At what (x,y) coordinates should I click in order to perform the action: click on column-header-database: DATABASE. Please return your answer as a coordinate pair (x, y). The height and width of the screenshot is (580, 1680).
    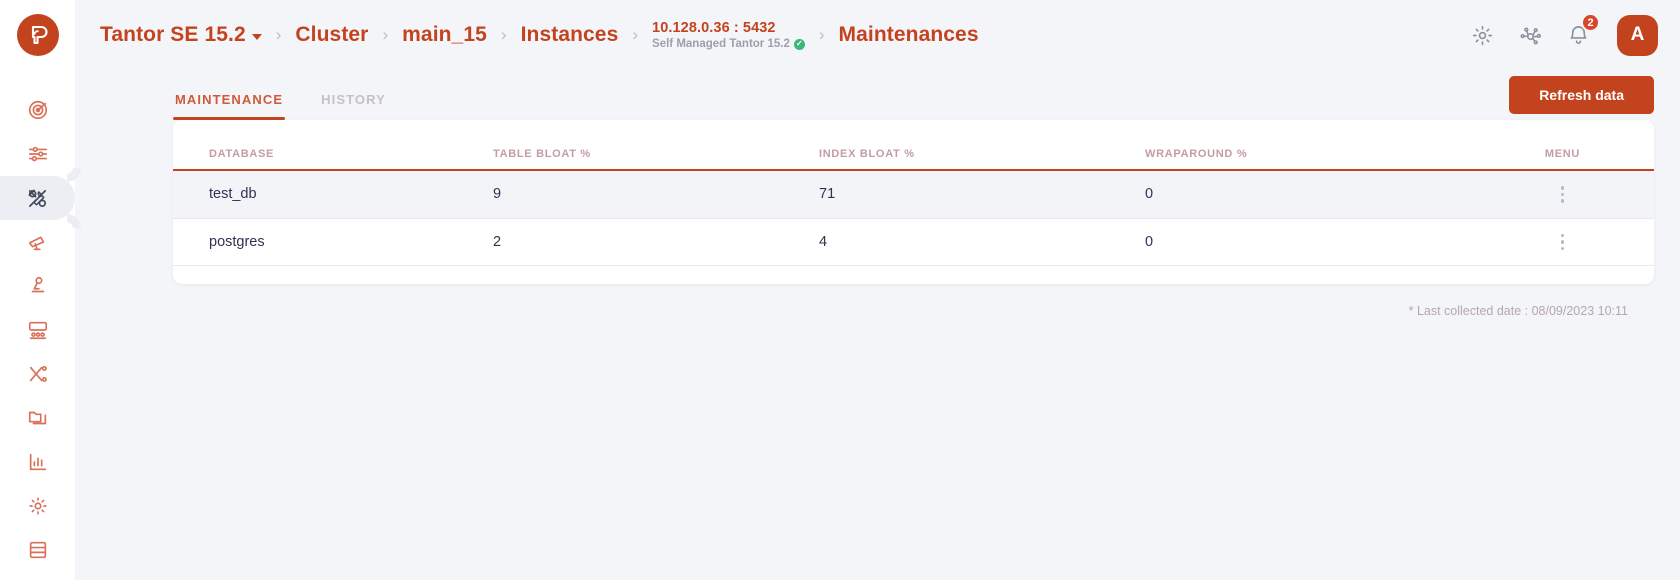
    Looking at the image, I should click on (333, 156).